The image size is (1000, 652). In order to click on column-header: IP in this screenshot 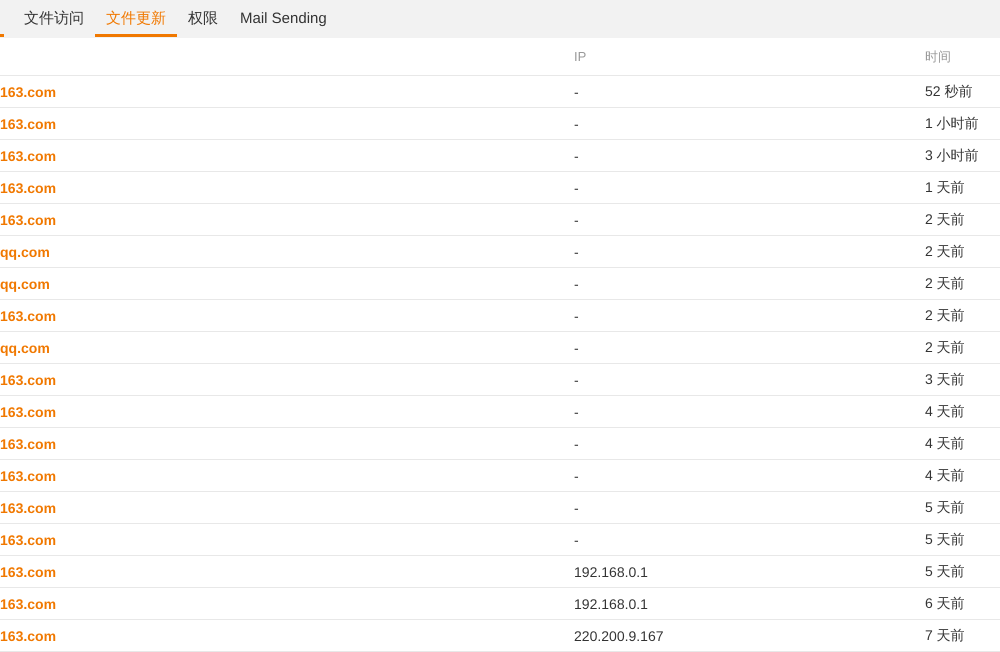, I will do `click(580, 56)`.